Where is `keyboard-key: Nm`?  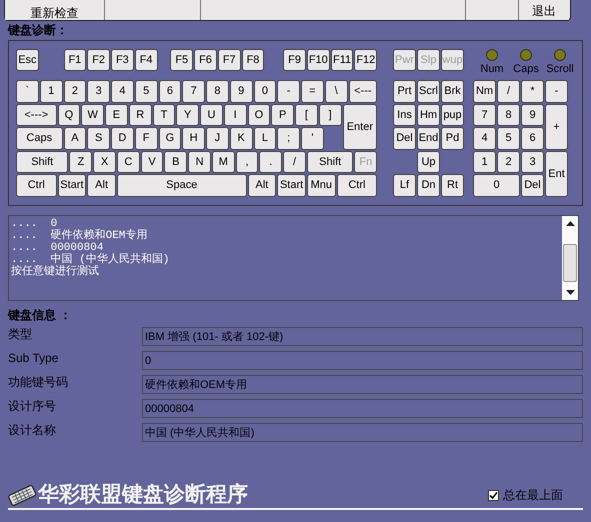 keyboard-key: Nm is located at coordinates (484, 91).